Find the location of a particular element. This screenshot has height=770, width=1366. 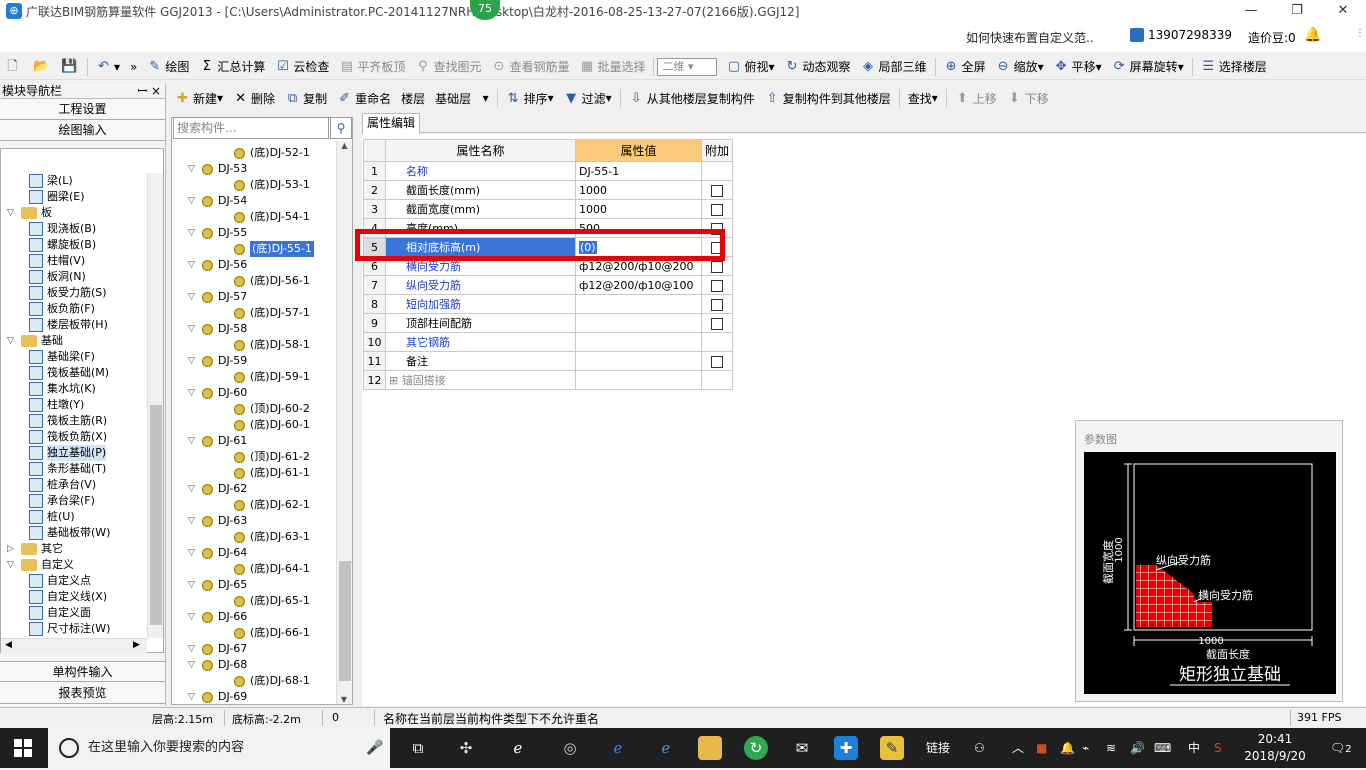

save-button: 💾 is located at coordinates (70, 67).